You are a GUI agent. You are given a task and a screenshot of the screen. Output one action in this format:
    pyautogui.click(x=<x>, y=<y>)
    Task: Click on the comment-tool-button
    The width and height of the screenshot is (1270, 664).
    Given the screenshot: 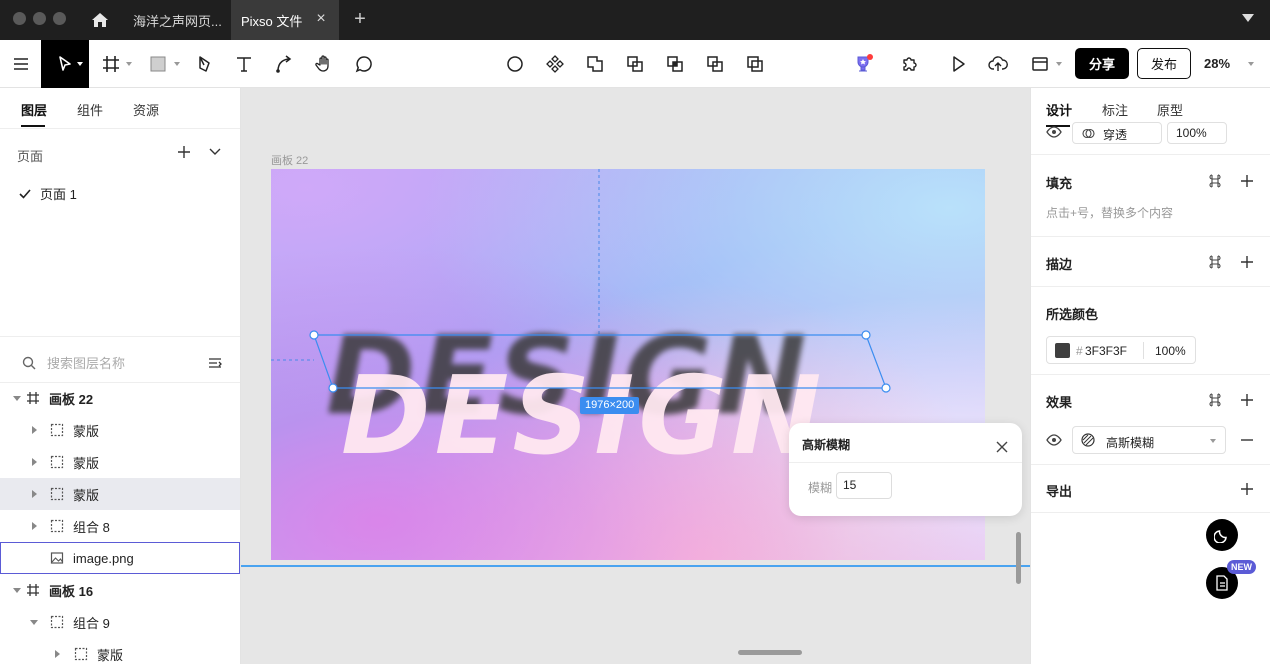 What is the action you would take?
    pyautogui.click(x=364, y=64)
    